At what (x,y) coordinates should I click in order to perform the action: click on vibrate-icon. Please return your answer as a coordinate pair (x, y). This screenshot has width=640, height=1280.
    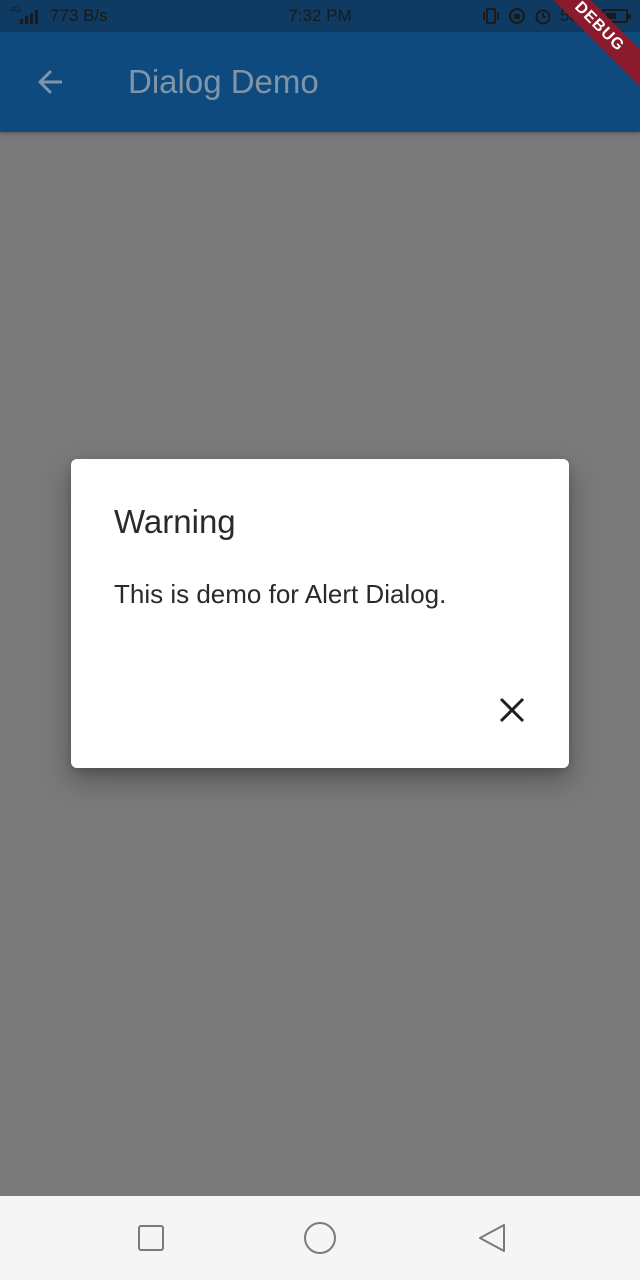
    Looking at the image, I should click on (490, 16).